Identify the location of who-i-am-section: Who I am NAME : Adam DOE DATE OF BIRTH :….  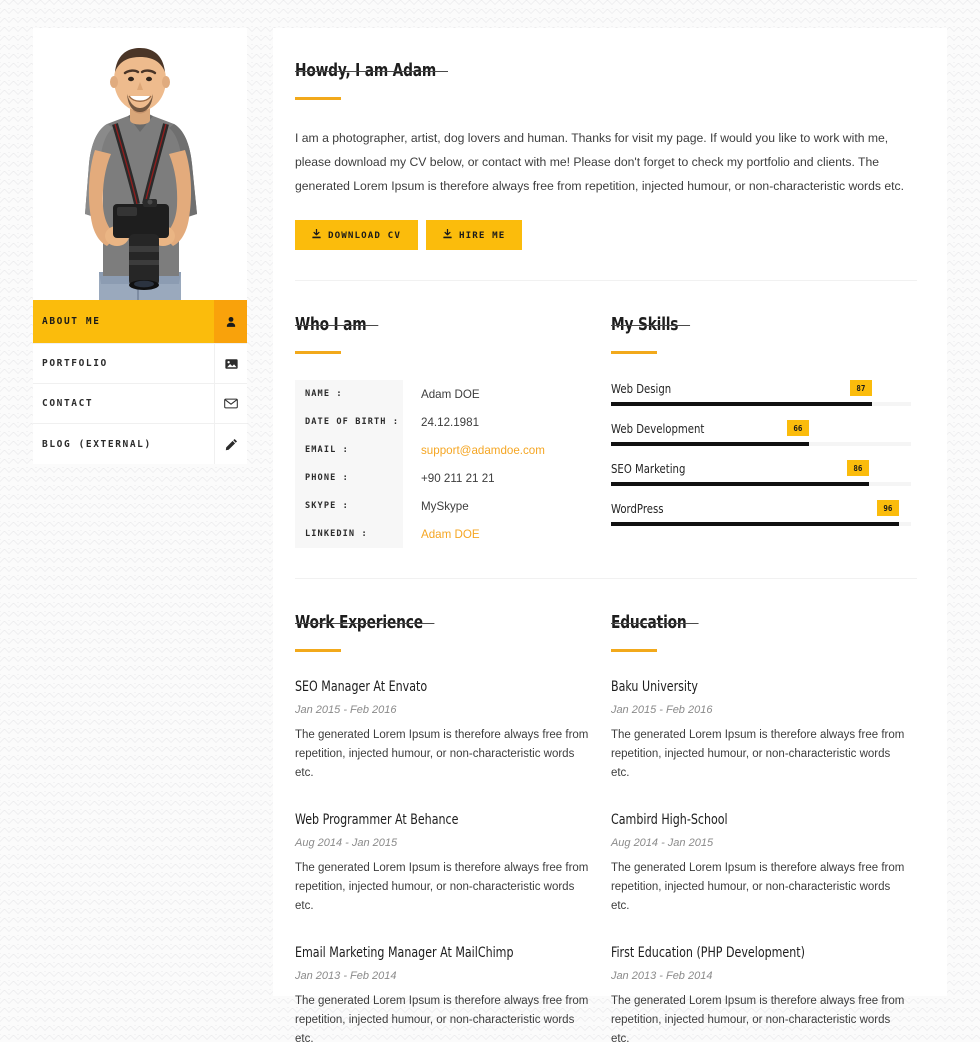
(453, 414).